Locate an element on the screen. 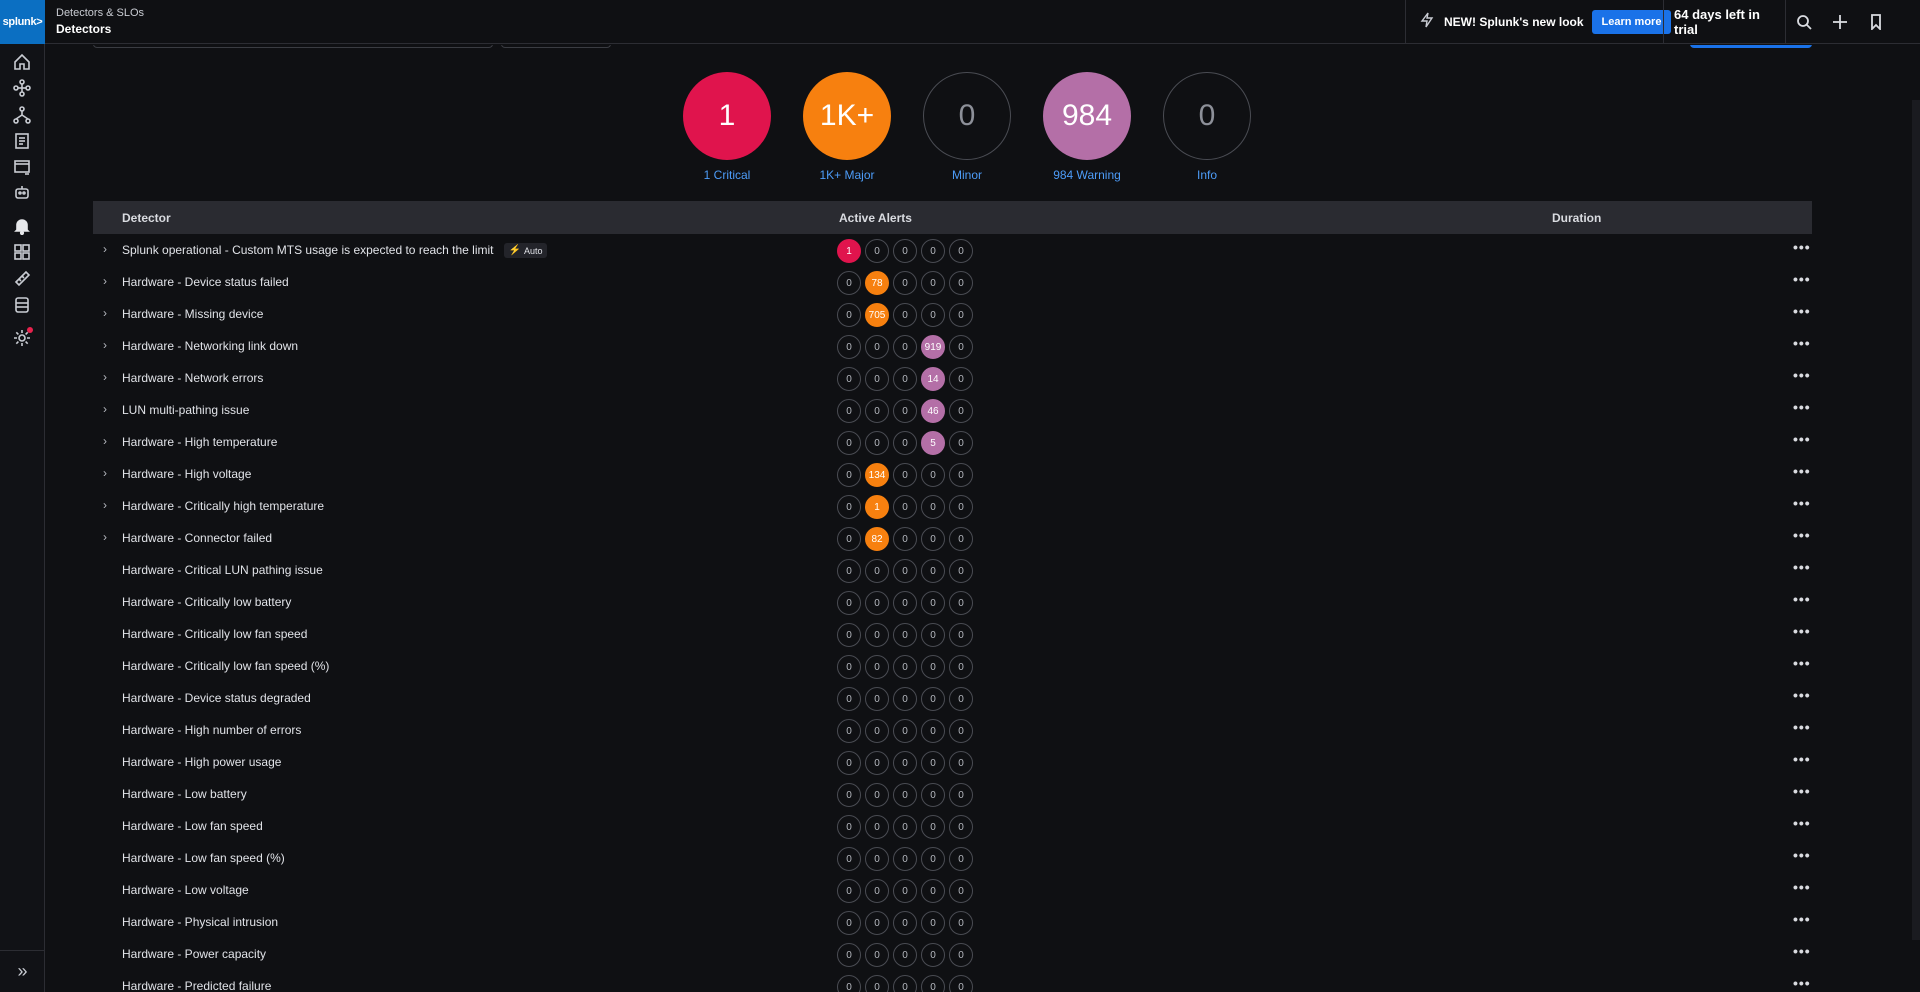 This screenshot has width=1920, height=992. slo-icon is located at coordinates (22, 278).